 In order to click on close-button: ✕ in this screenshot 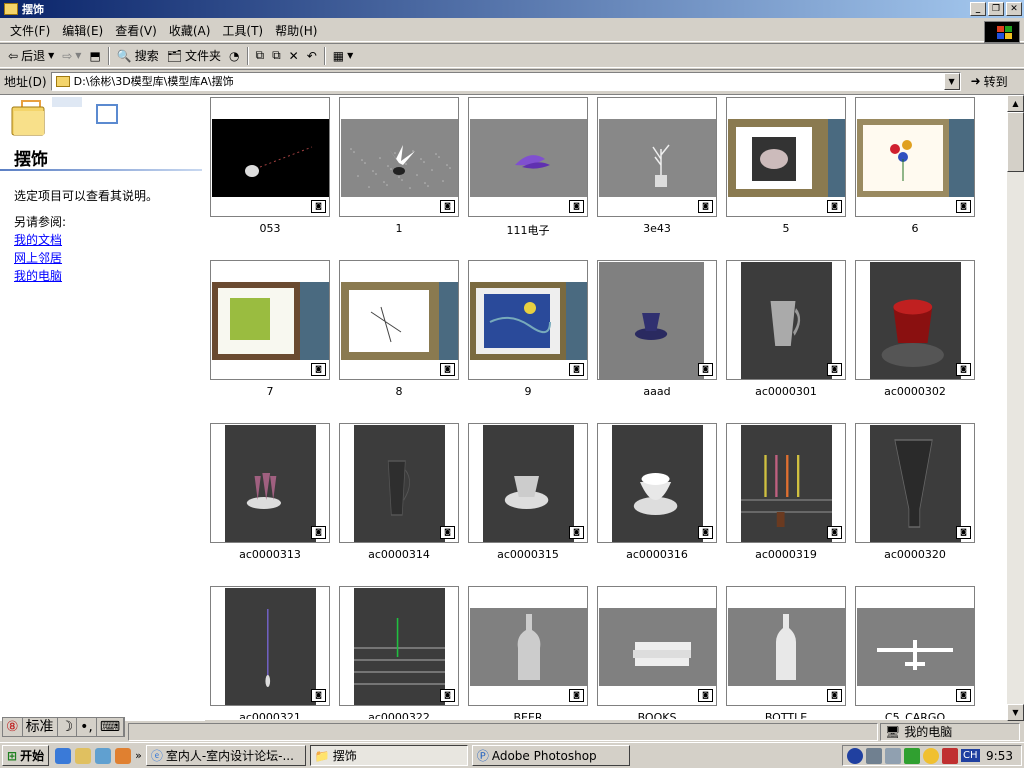, I will do `click(1014, 9)`.